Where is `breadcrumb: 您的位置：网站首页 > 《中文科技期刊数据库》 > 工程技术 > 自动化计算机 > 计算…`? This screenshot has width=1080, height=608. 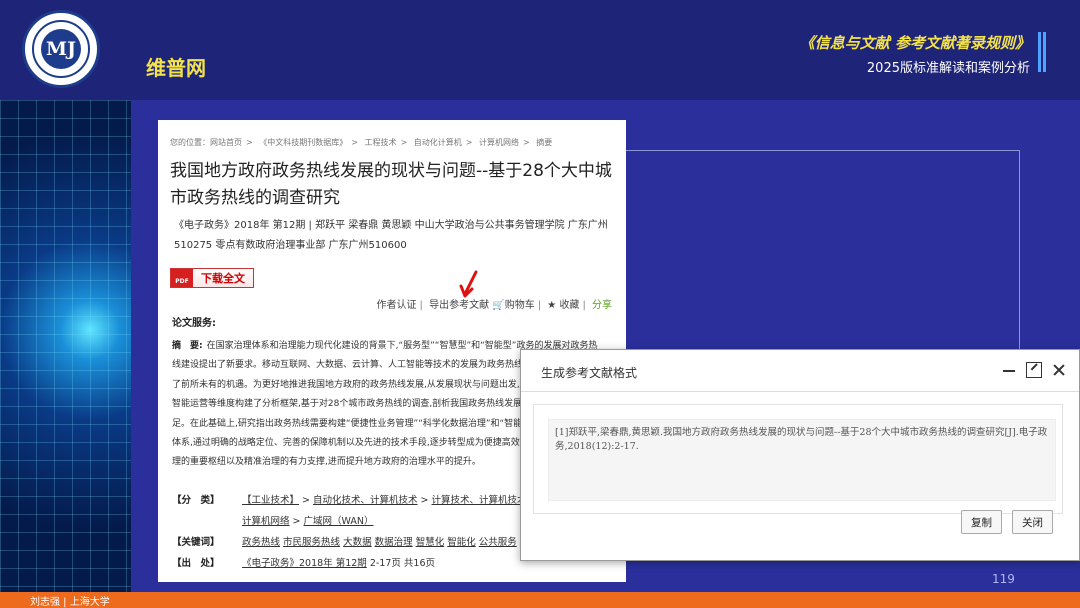
breadcrumb: 您的位置：网站首页 > 《中文科技期刊数据库》 > 工程技术 > 自动化计算机 > 计算… is located at coordinates (361, 142).